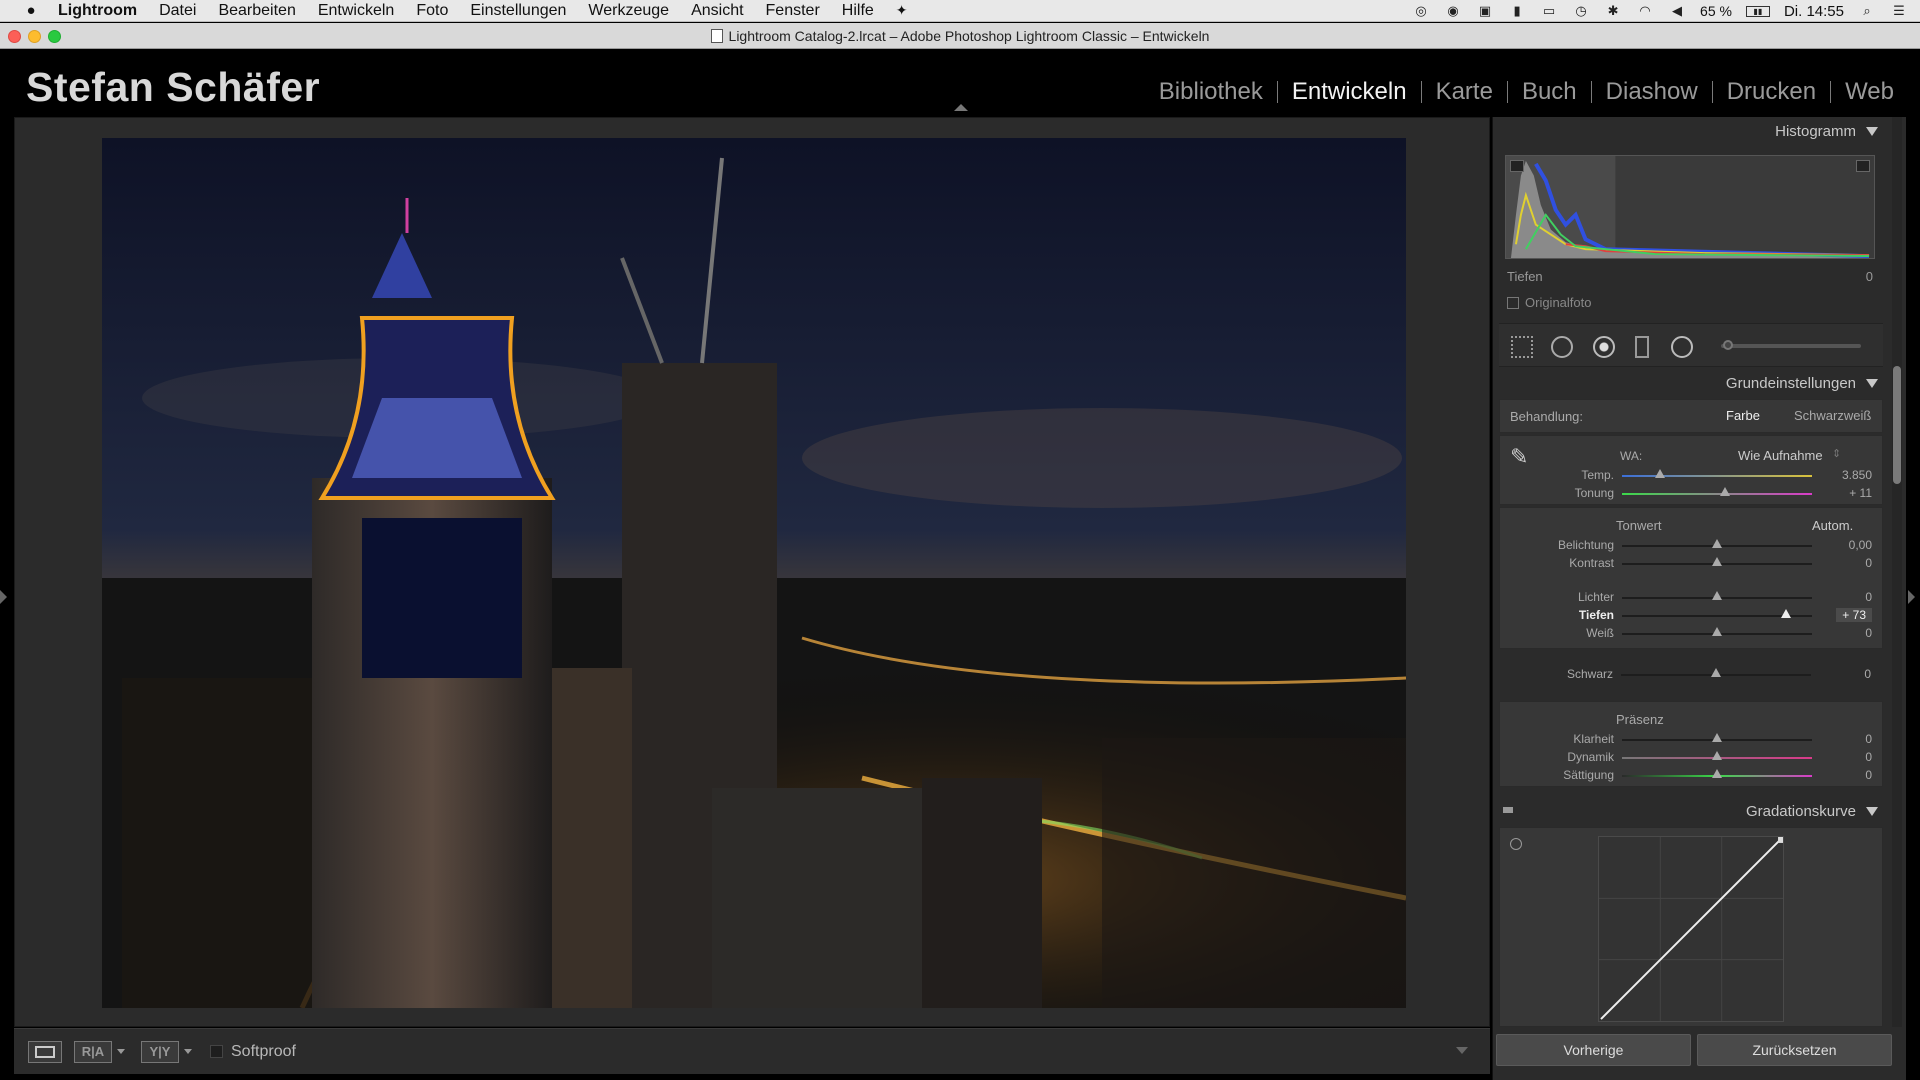 The width and height of the screenshot is (1920, 1080). Describe the element at coordinates (1867, 674) in the screenshot. I see `blacks-value: 0` at that location.